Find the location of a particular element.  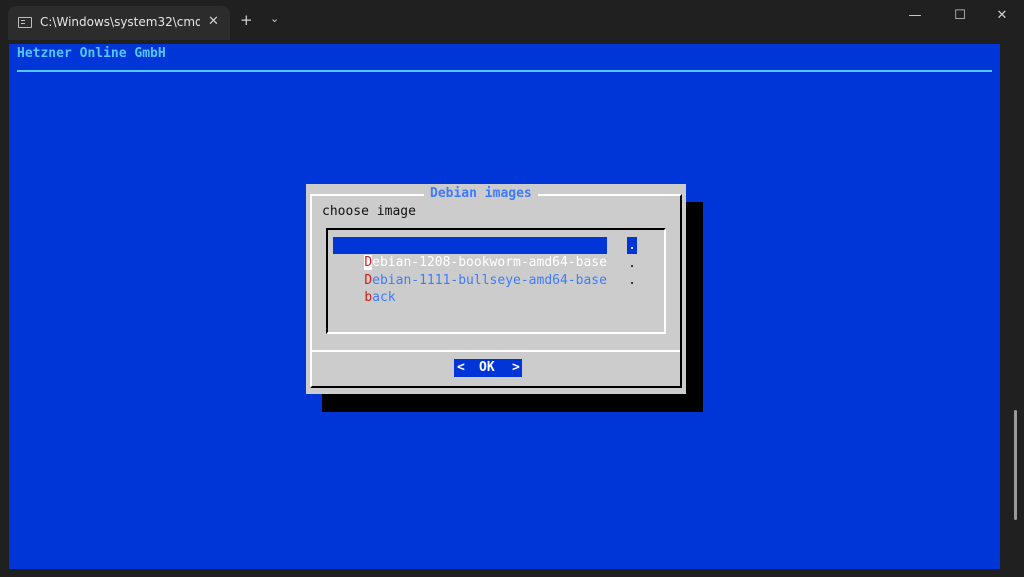

ok-label: OK is located at coordinates (487, 367).